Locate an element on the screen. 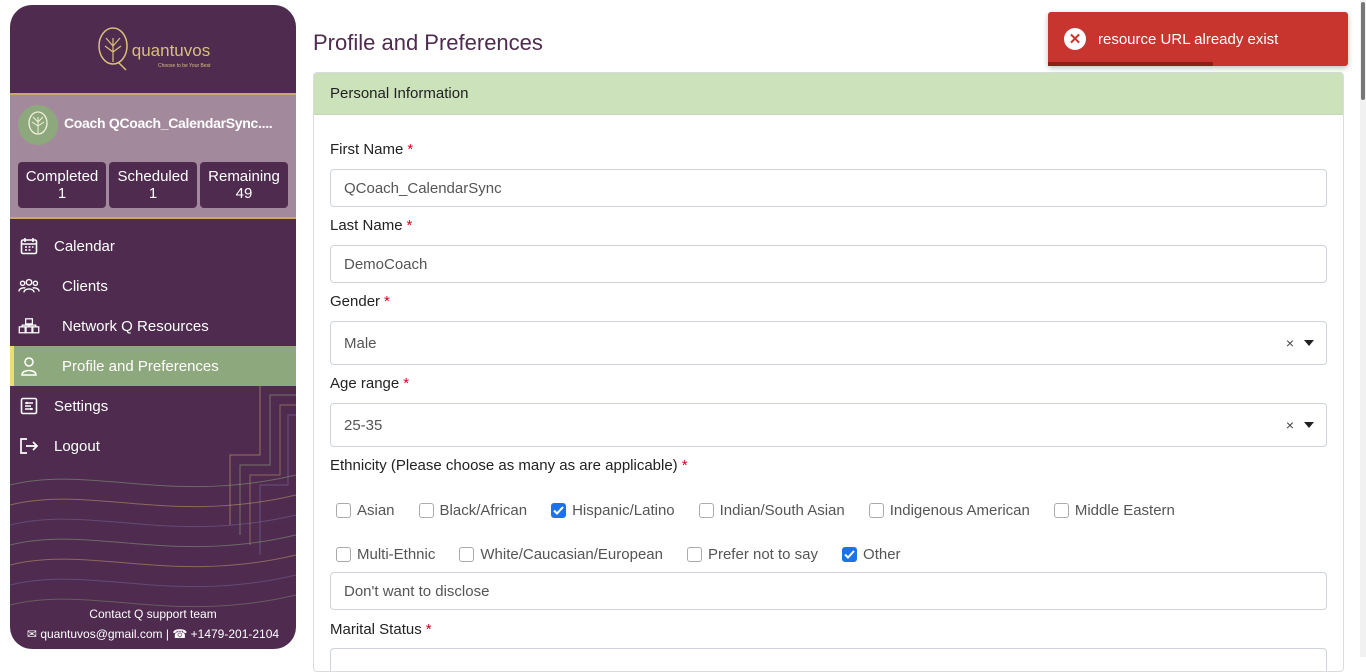 The image size is (1366, 672). stat-scheduled: Scheduled 1 is located at coordinates (153, 185).